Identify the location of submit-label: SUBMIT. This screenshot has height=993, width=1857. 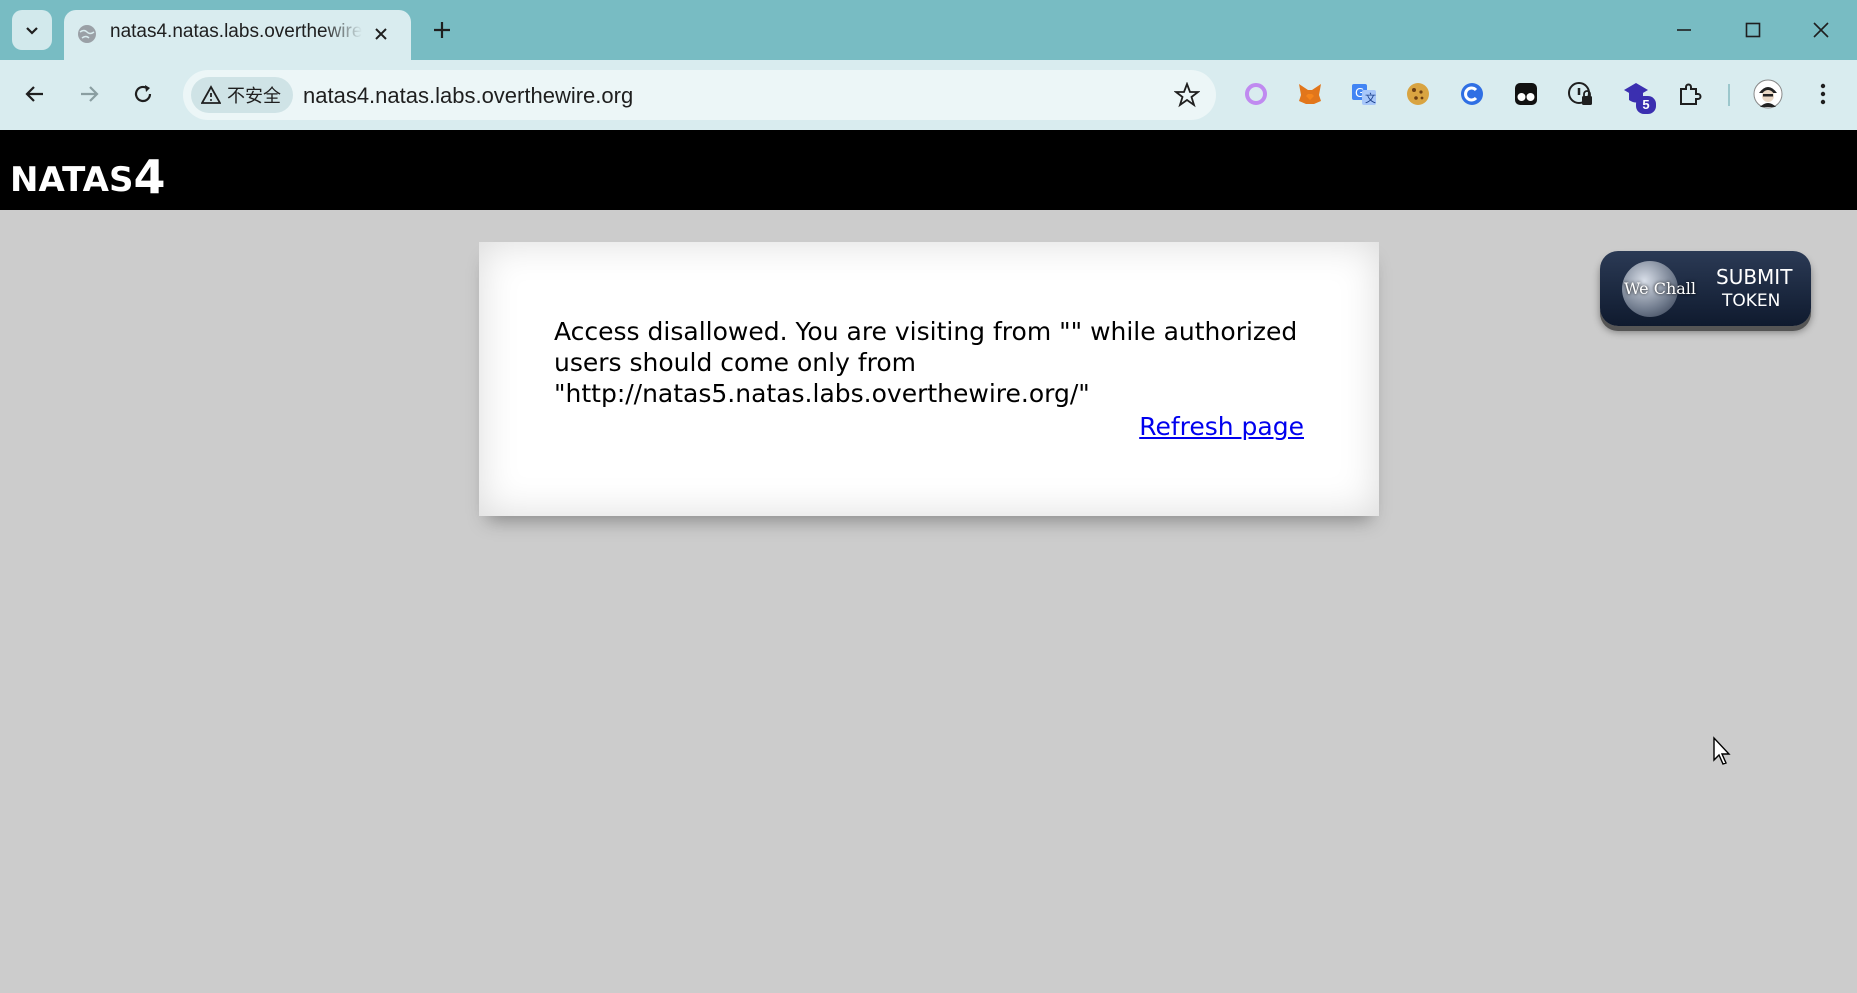
(1754, 277).